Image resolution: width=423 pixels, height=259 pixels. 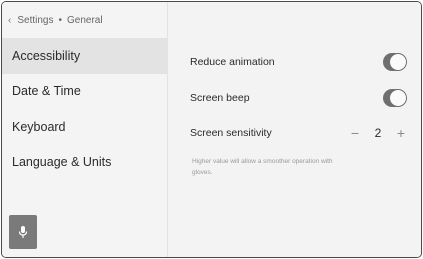 I want to click on screen-sensitivity-row: Screen sensitivity − 2 +, so click(x=298, y=133).